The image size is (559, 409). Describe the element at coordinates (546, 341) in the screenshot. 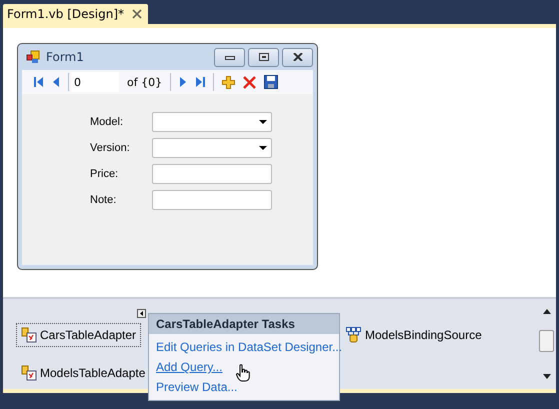

I see `scroll-thumb` at that location.